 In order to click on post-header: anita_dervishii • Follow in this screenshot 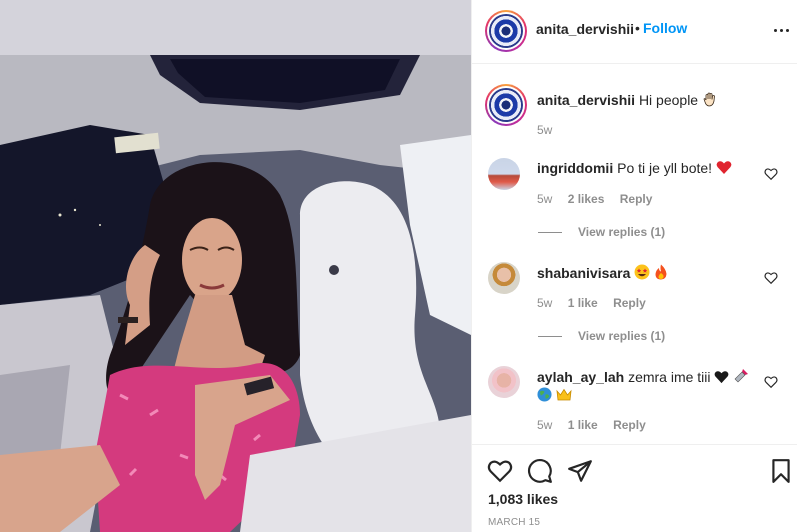, I will do `click(634, 32)`.